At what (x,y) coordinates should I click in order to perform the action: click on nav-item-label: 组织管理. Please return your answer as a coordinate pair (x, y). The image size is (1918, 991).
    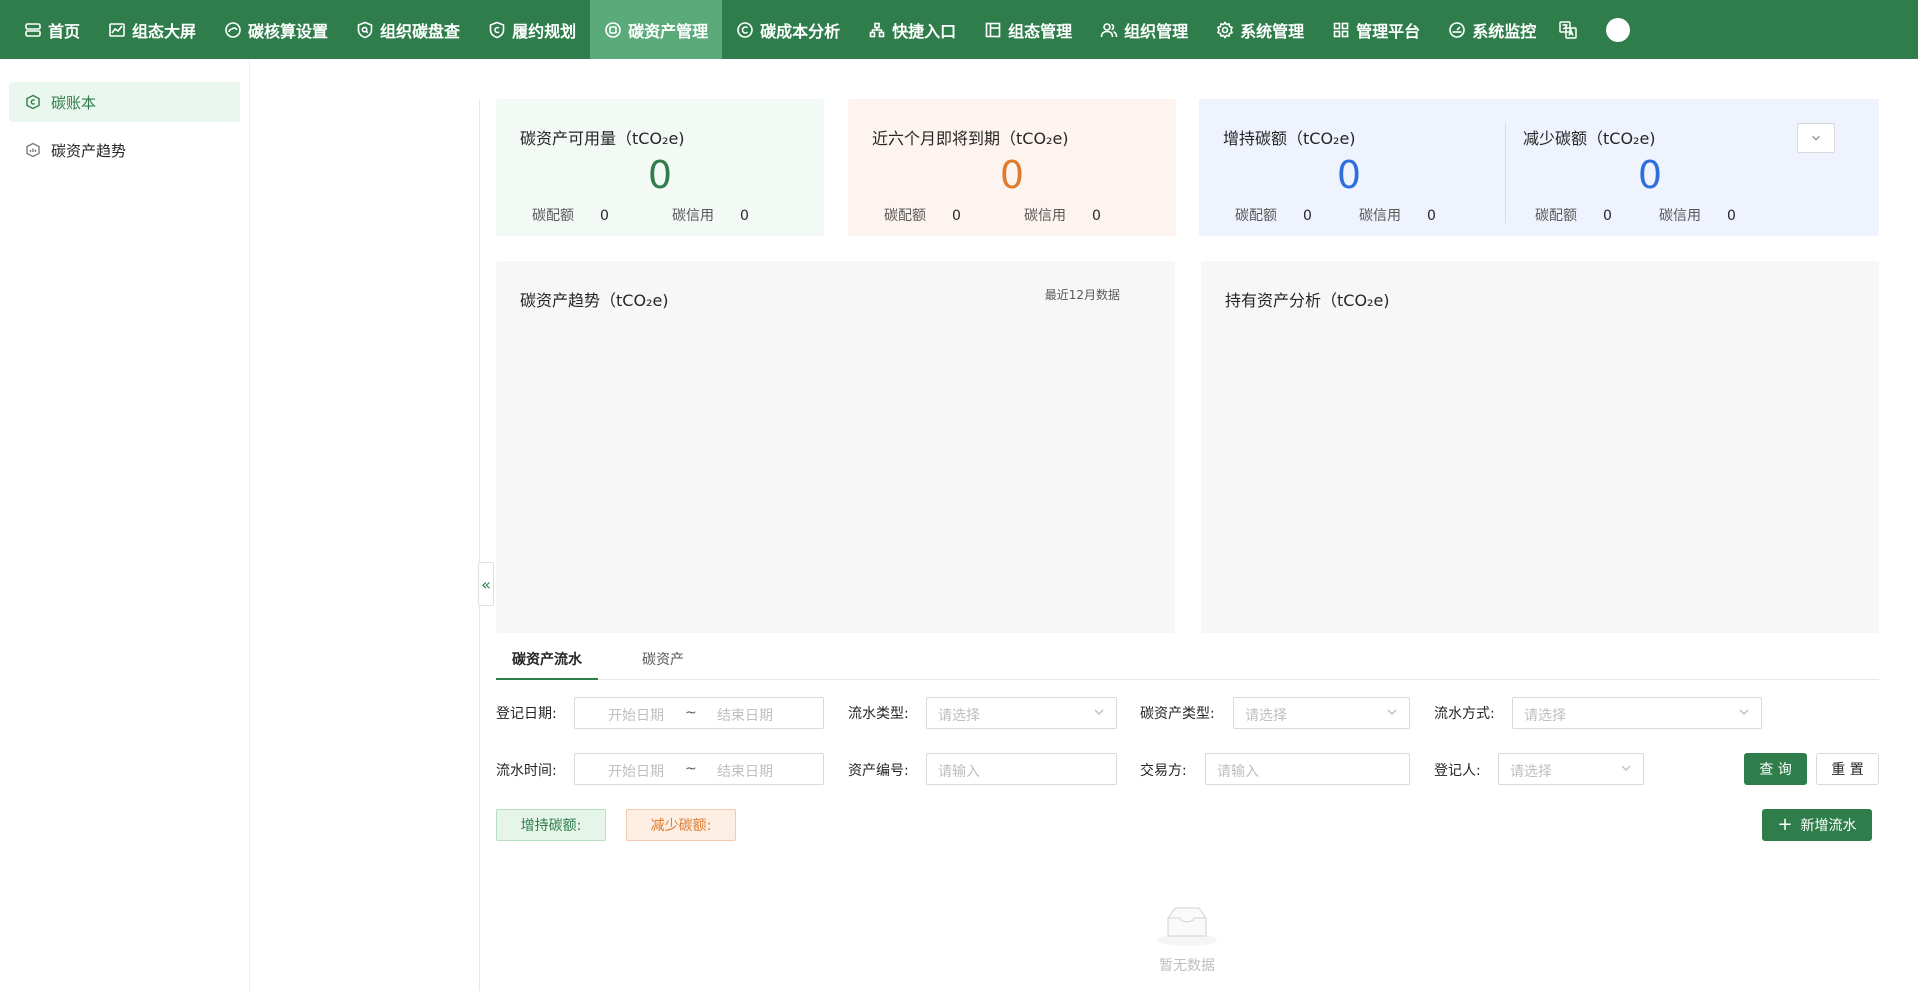
    Looking at the image, I should click on (1156, 31).